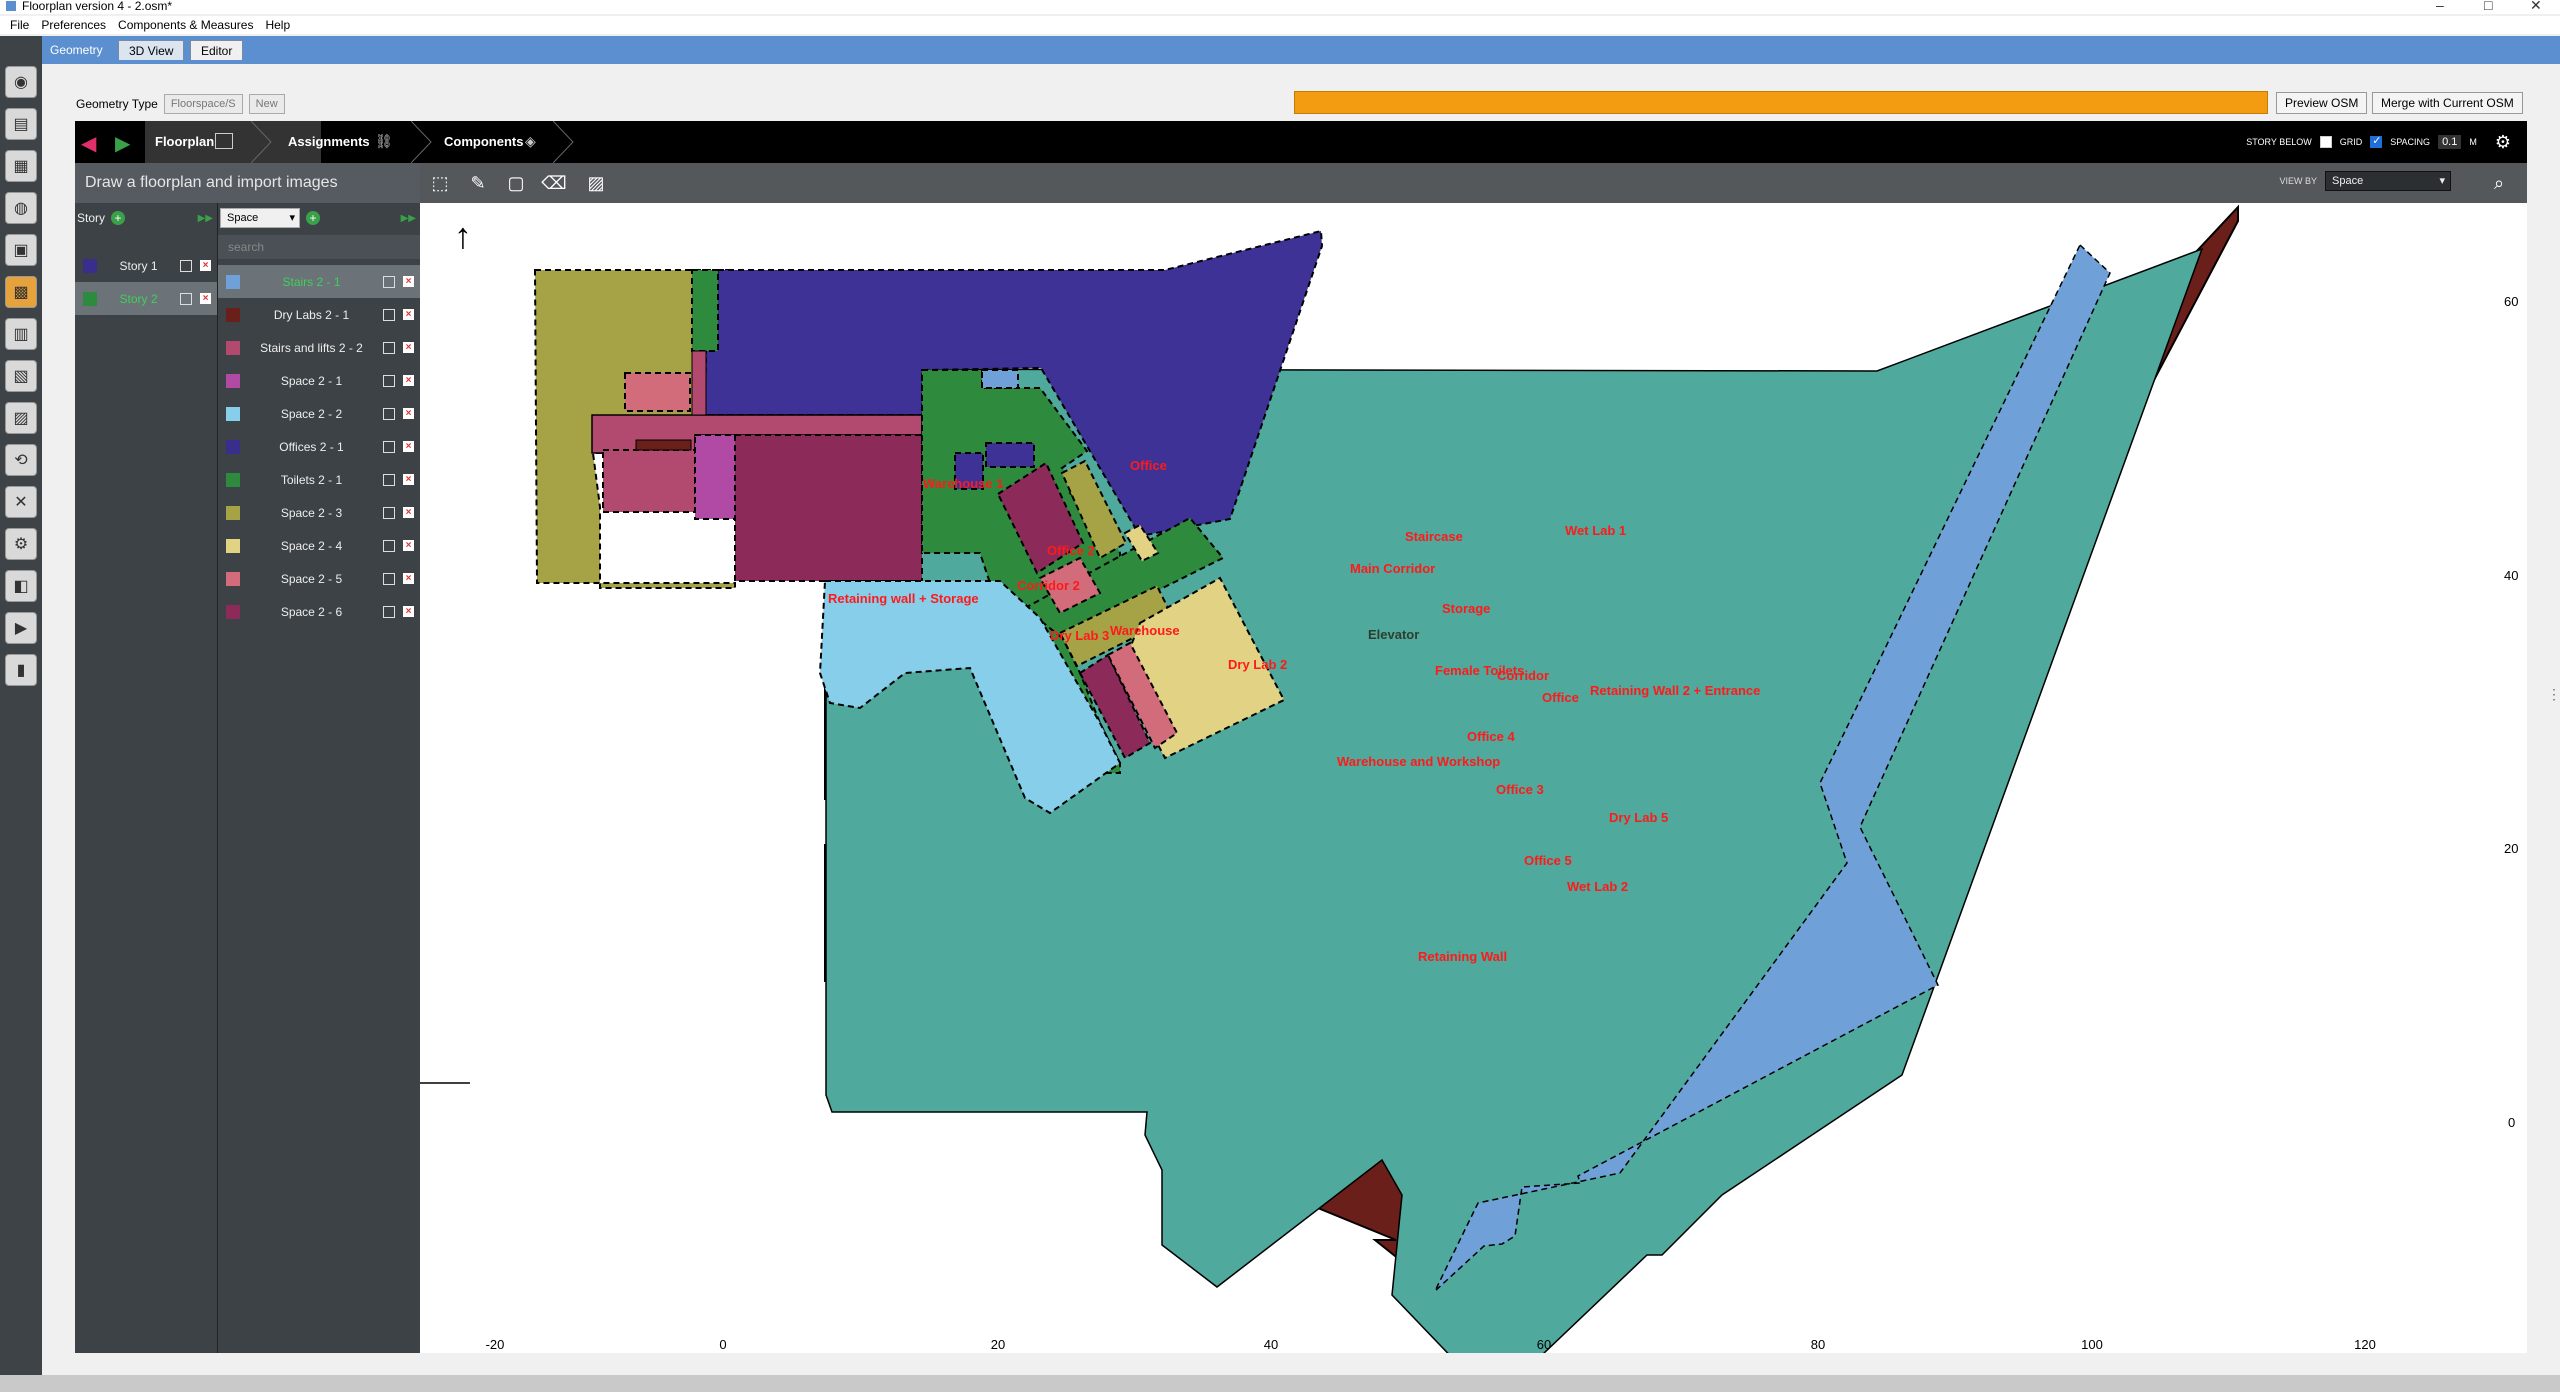 The image size is (2560, 1392). What do you see at coordinates (516, 183) in the screenshot?
I see `rectangle-tool-icon: ▢` at bounding box center [516, 183].